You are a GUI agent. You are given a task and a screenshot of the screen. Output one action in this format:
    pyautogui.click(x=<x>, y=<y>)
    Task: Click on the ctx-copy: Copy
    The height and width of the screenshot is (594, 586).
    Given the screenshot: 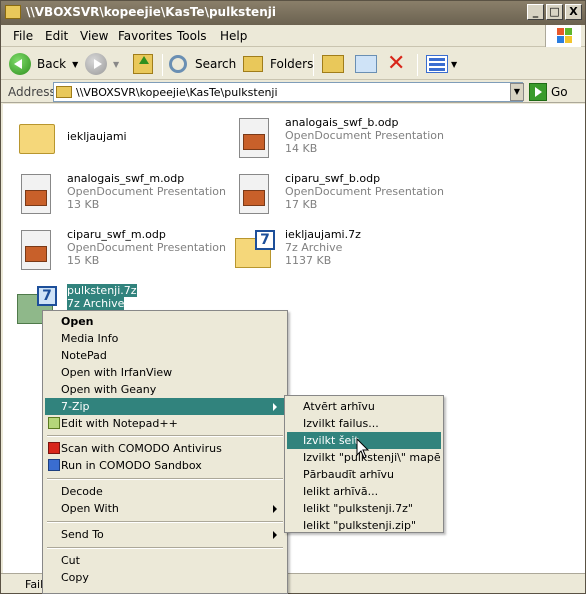 What is the action you would take?
    pyautogui.click(x=165, y=577)
    